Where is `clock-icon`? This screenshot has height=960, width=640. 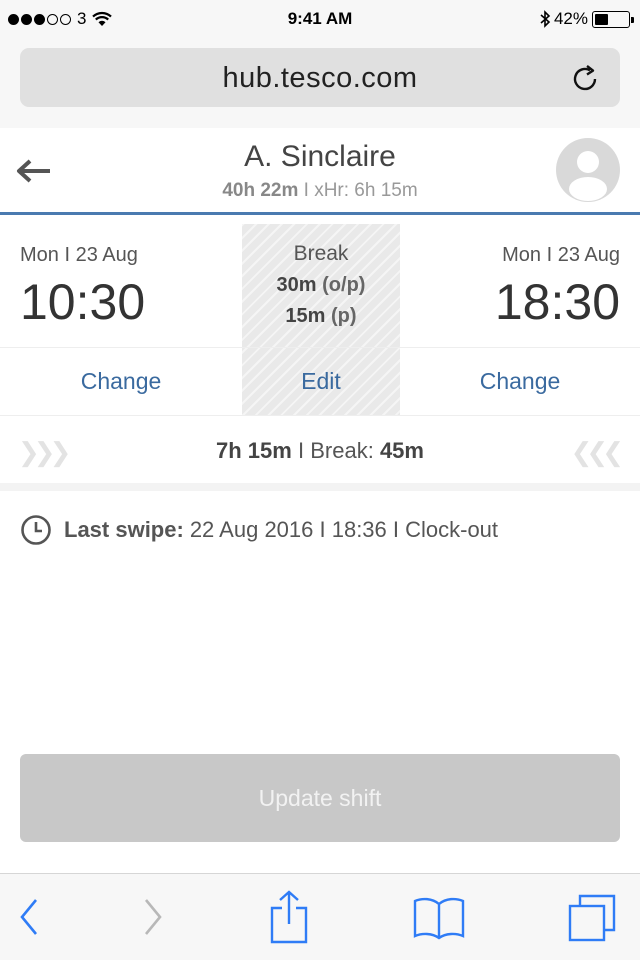
clock-icon is located at coordinates (36, 530).